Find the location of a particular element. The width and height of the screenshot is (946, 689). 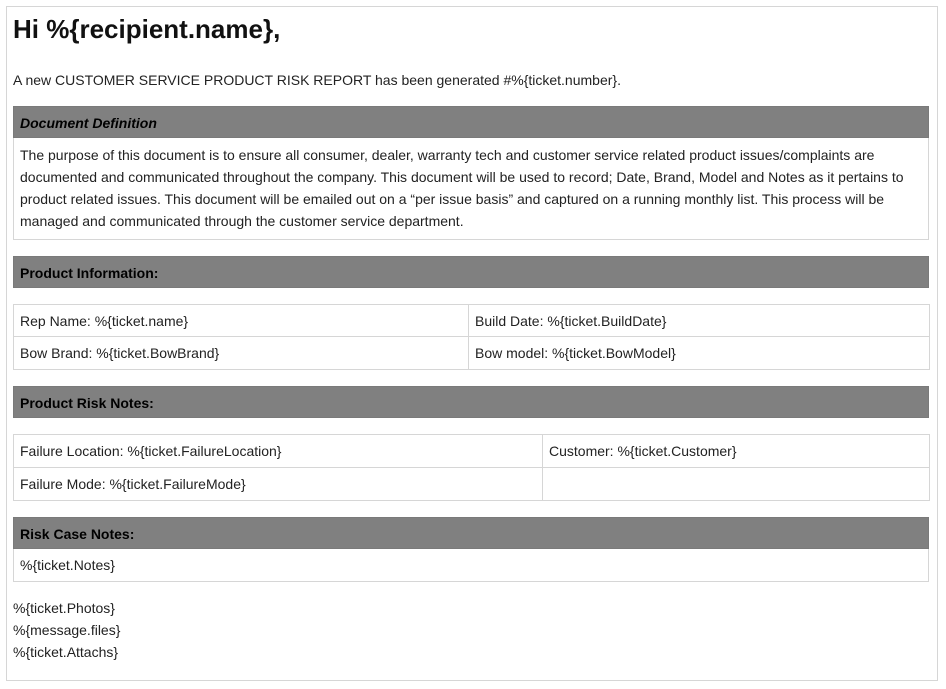

risk-case-notes-section: Risk Case Notes: %{ticket.Notes} is located at coordinates (471, 549).